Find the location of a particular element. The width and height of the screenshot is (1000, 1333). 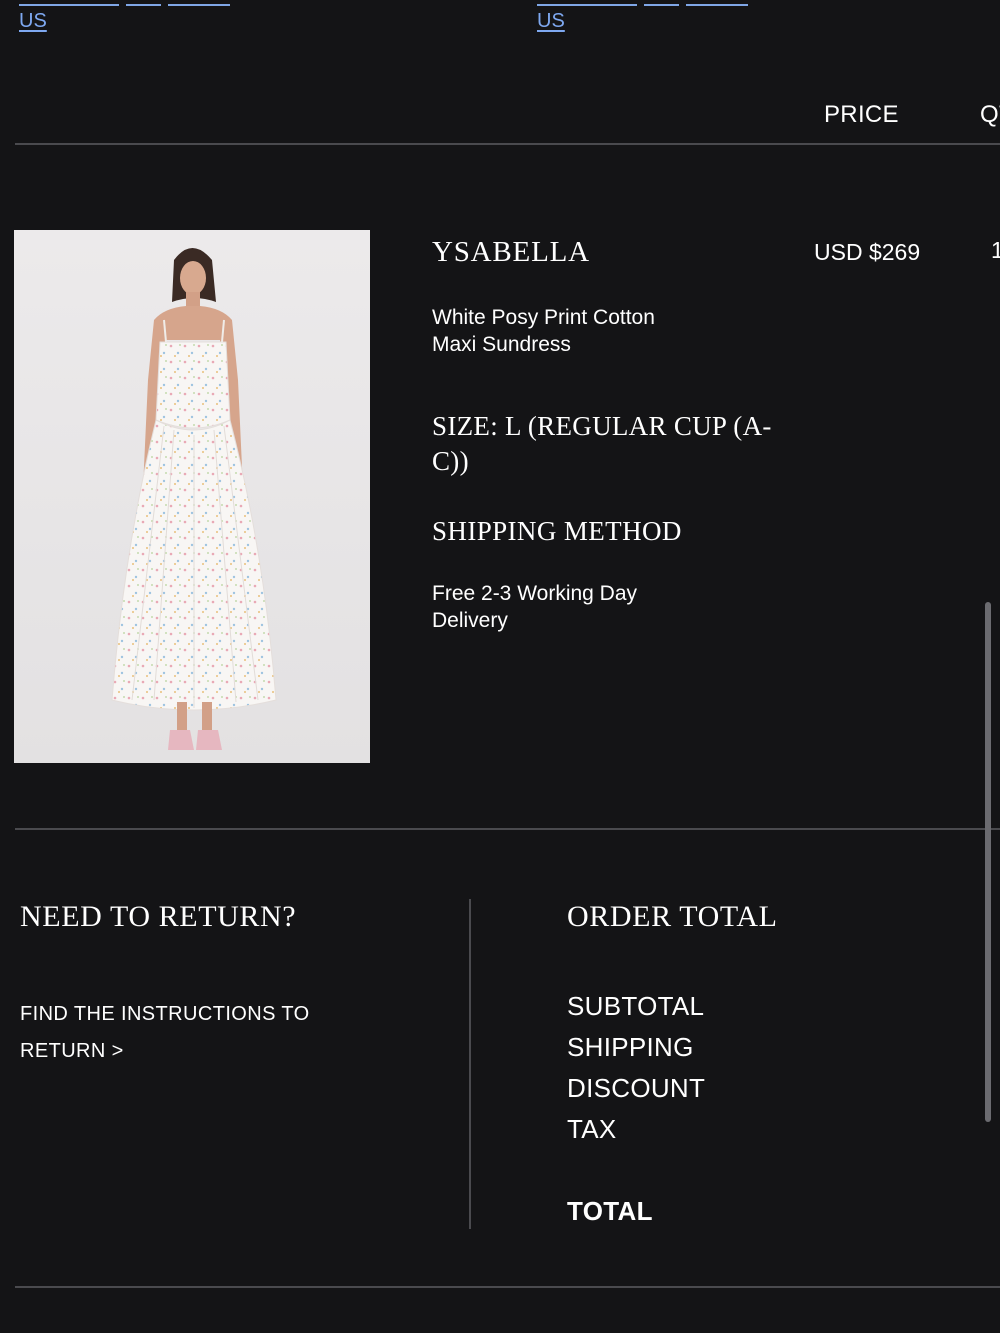

return-instructions-link: FIND THE INSTRUCTIONS TO RETURN > is located at coordinates (170, 1033).